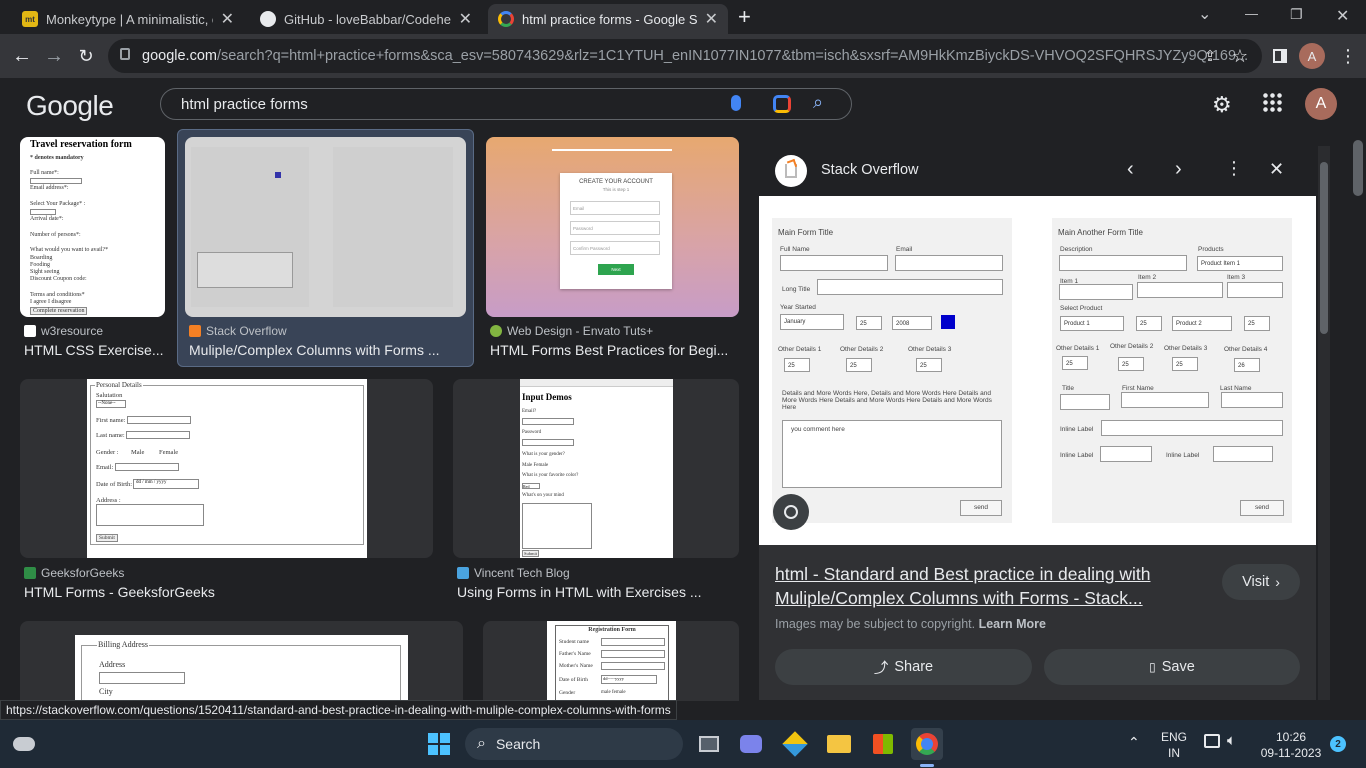 The width and height of the screenshot is (1366, 768). Describe the element at coordinates (513, 573) in the screenshot. I see `result-source: Vincent Tech Blog` at that location.